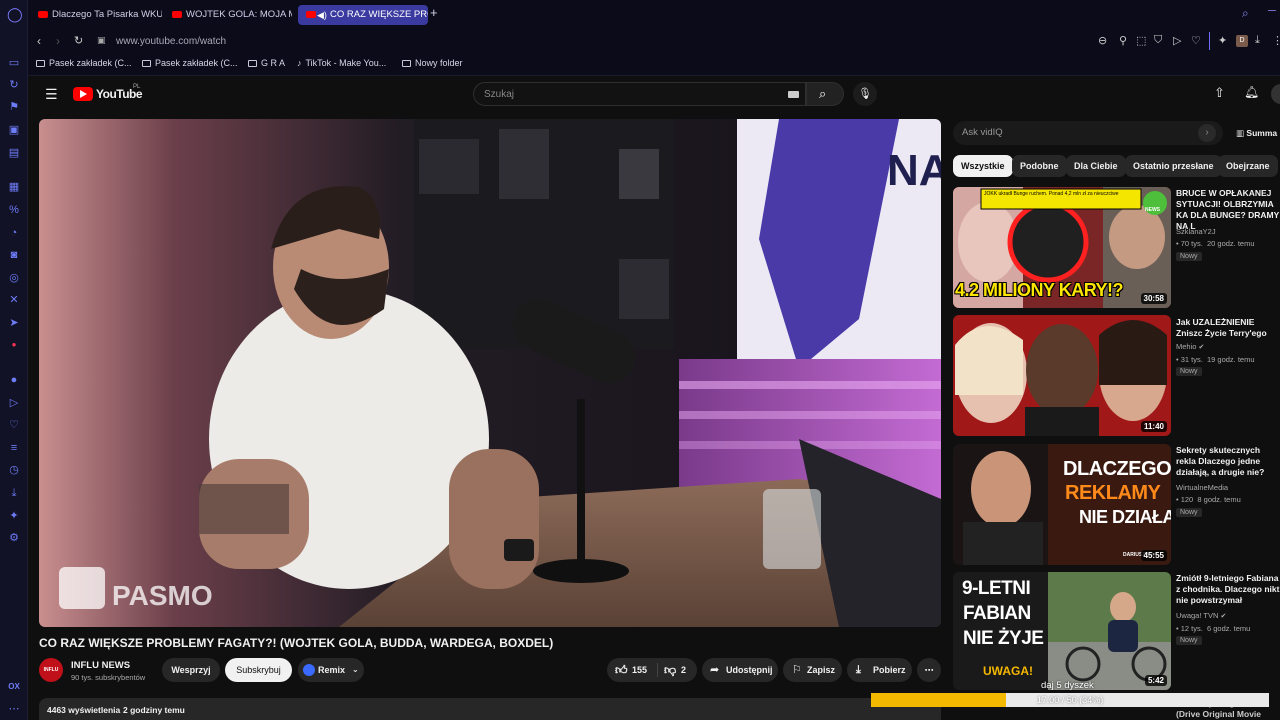 The image size is (1280, 720). Describe the element at coordinates (14, 448) in the screenshot. I see `layers-icon: ≡` at that location.